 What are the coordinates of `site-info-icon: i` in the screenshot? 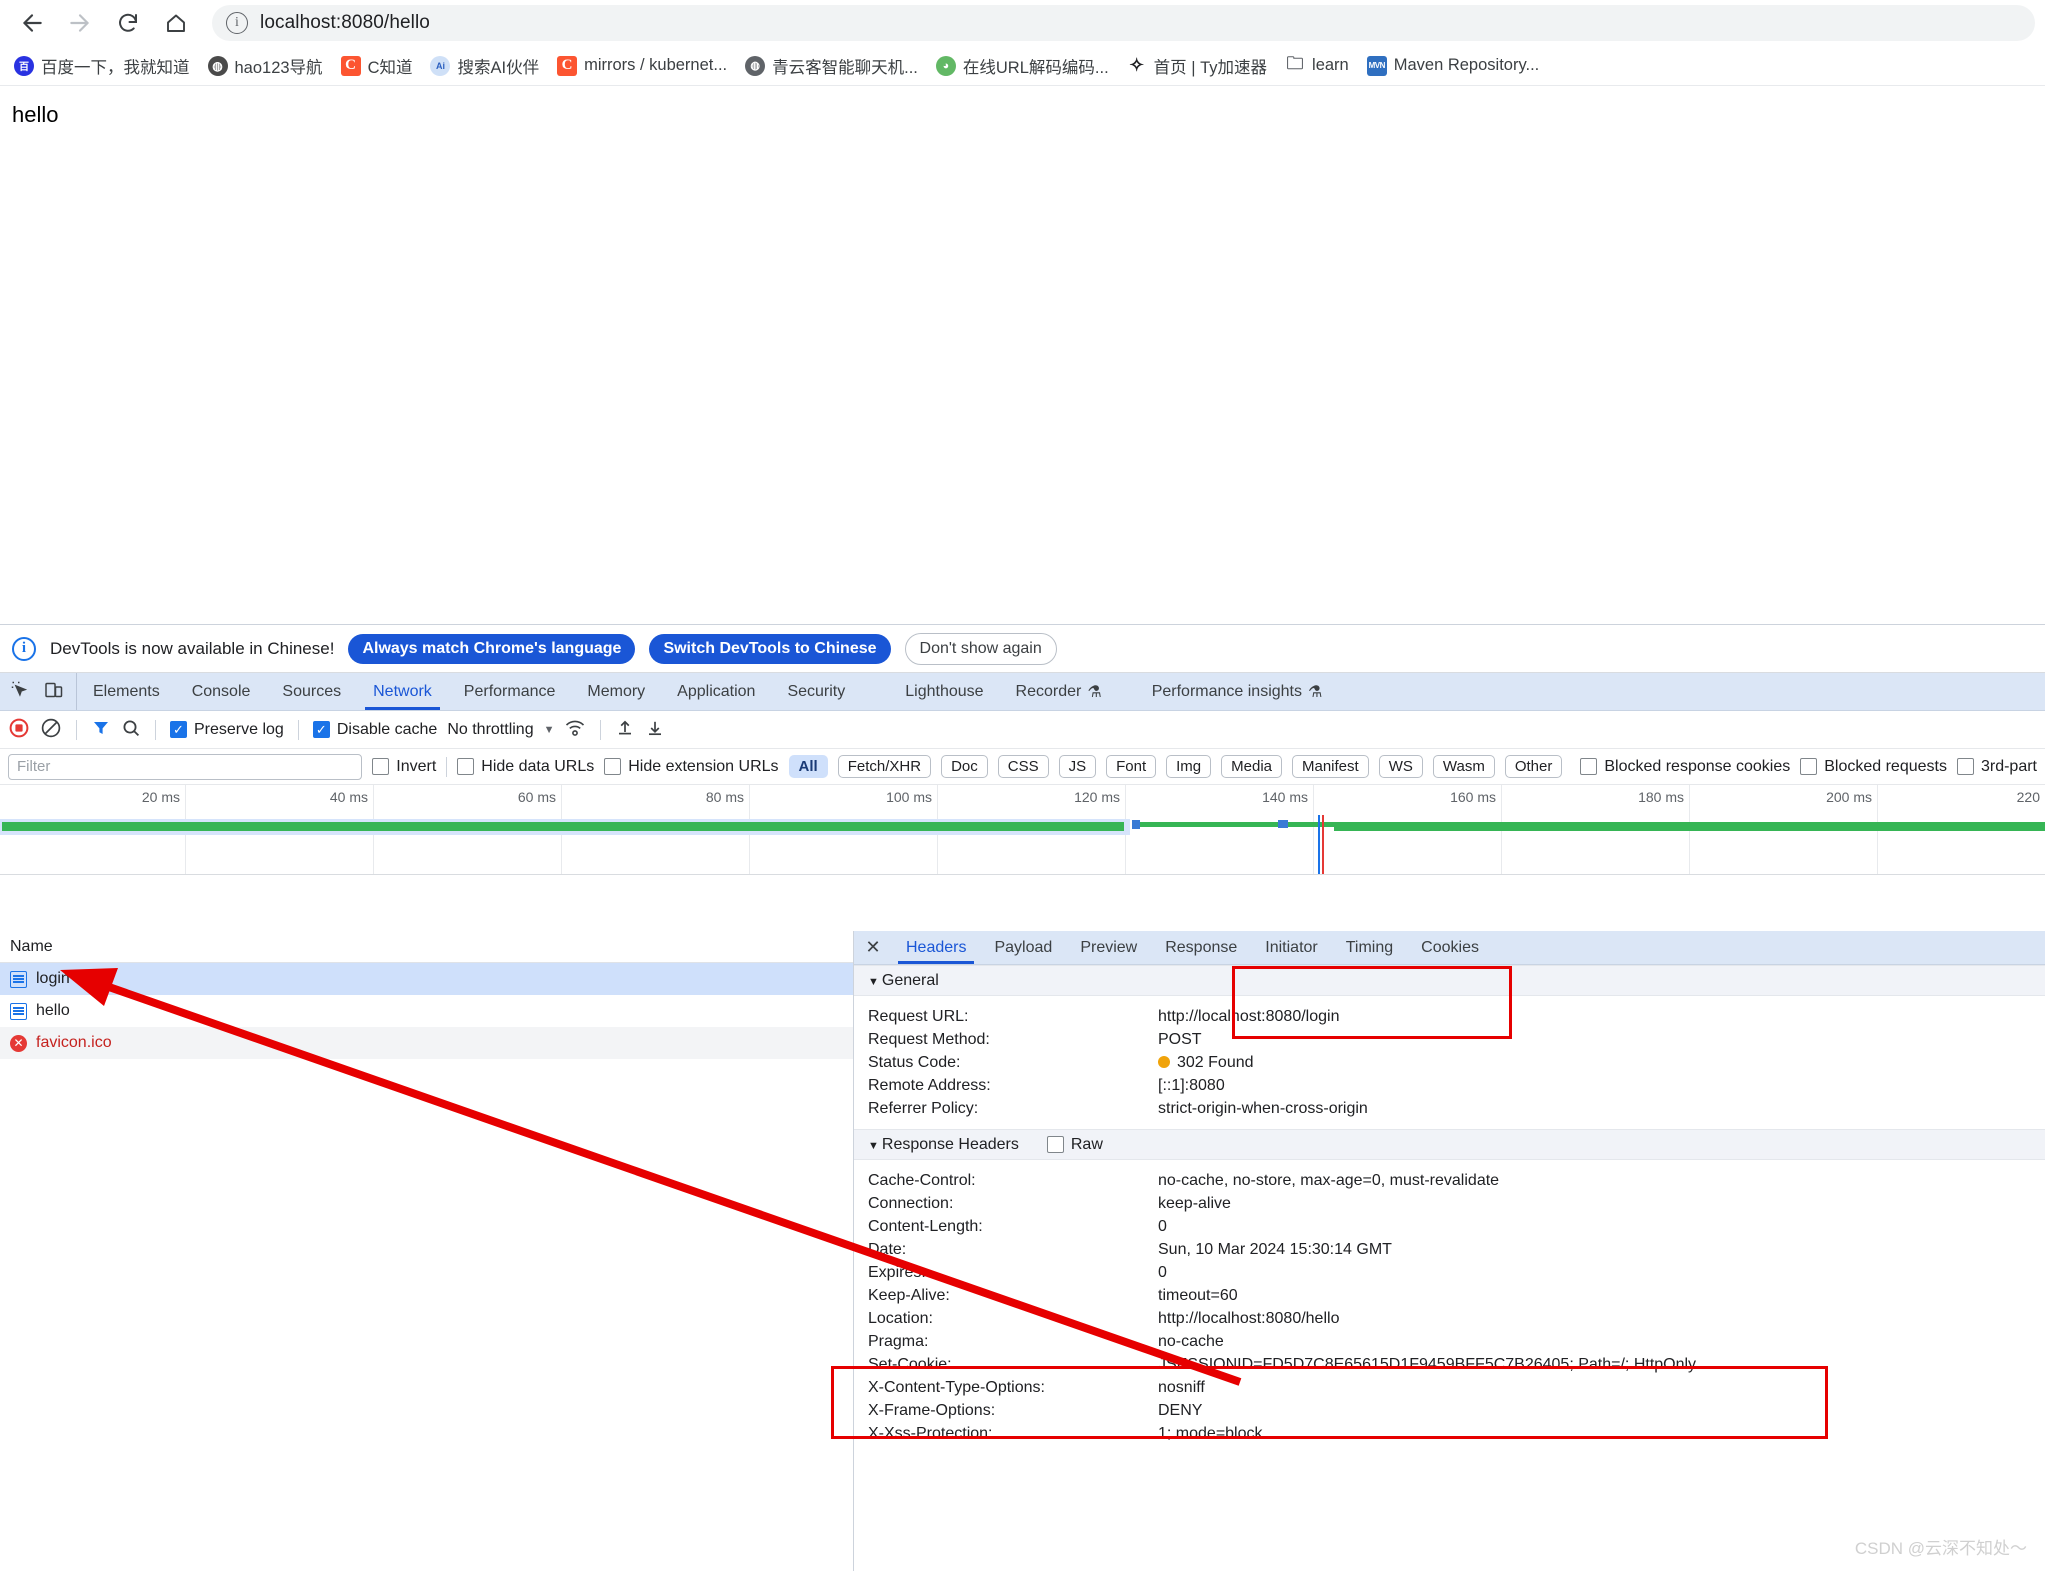 It's located at (237, 23).